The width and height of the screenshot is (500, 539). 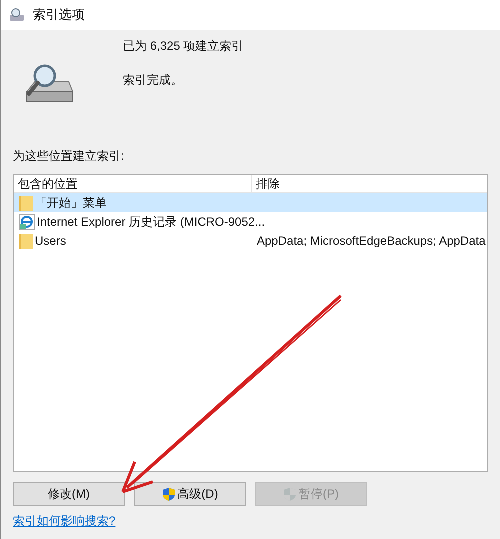 I want to click on window-title: 索引选项, so click(x=59, y=15).